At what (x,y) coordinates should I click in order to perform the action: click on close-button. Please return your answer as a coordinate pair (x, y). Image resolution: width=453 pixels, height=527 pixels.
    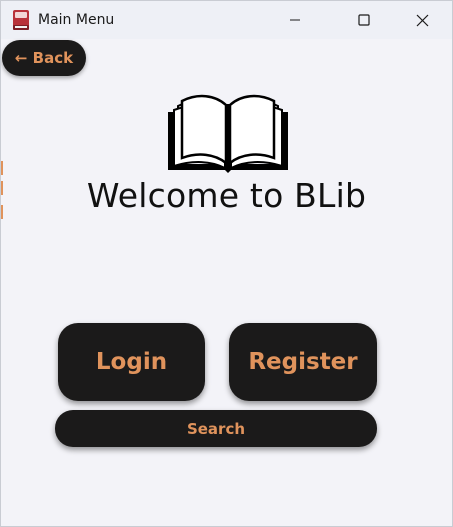
    Looking at the image, I should click on (422, 20).